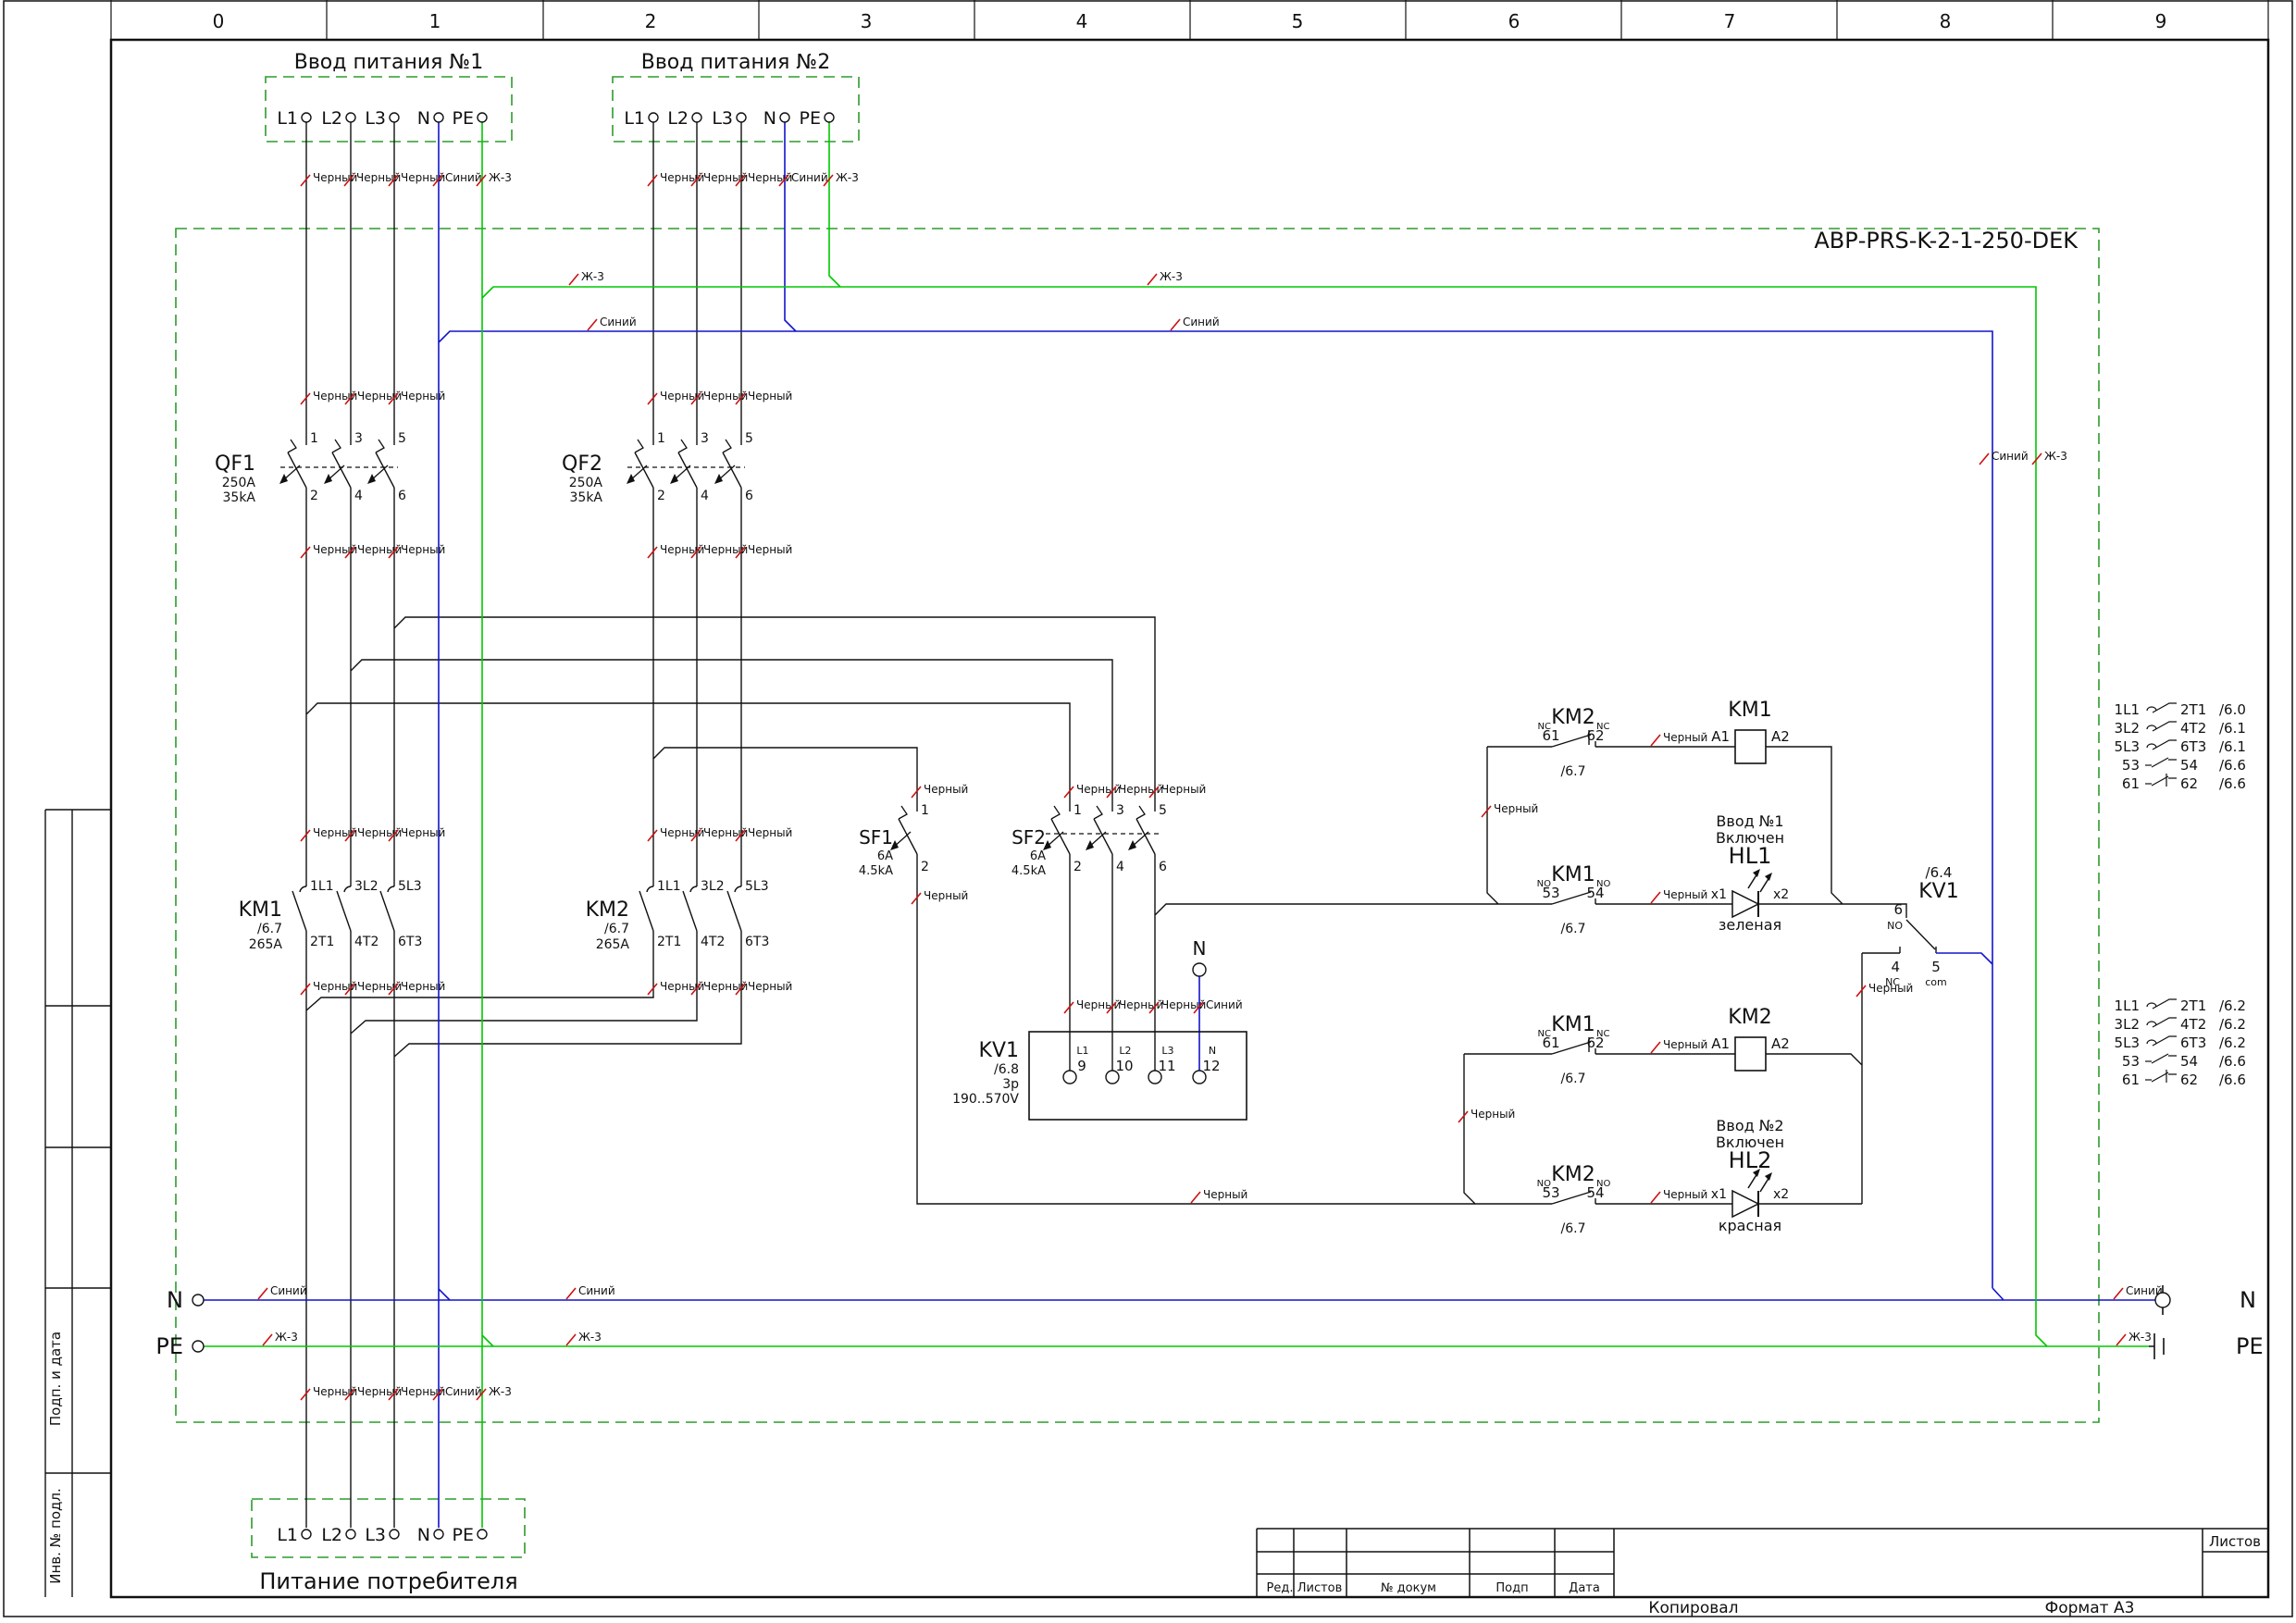 This screenshot has width=2296, height=1623. What do you see at coordinates (2128, 709) in the screenshot?
I see `xref-left: 1L1` at bounding box center [2128, 709].